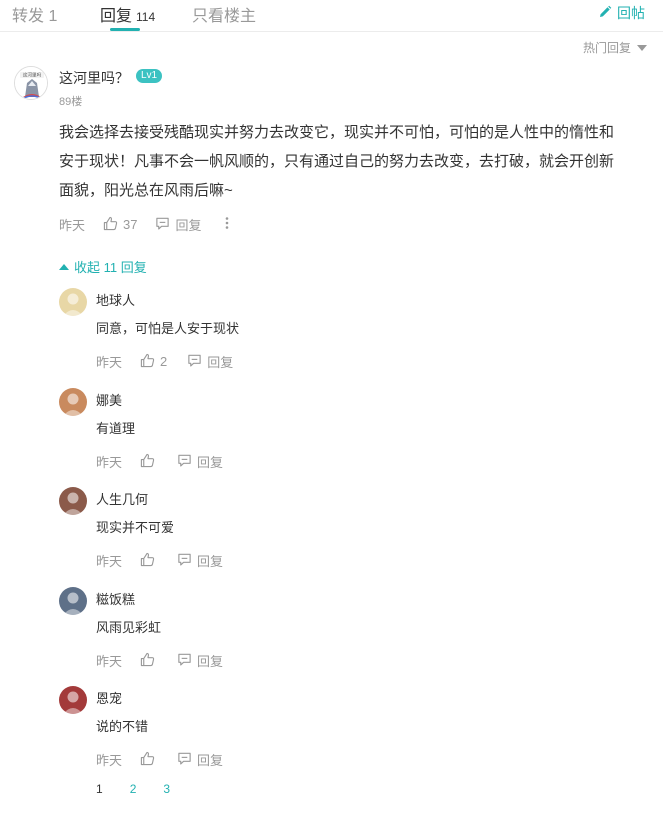  I want to click on page-2: 2, so click(133, 789).